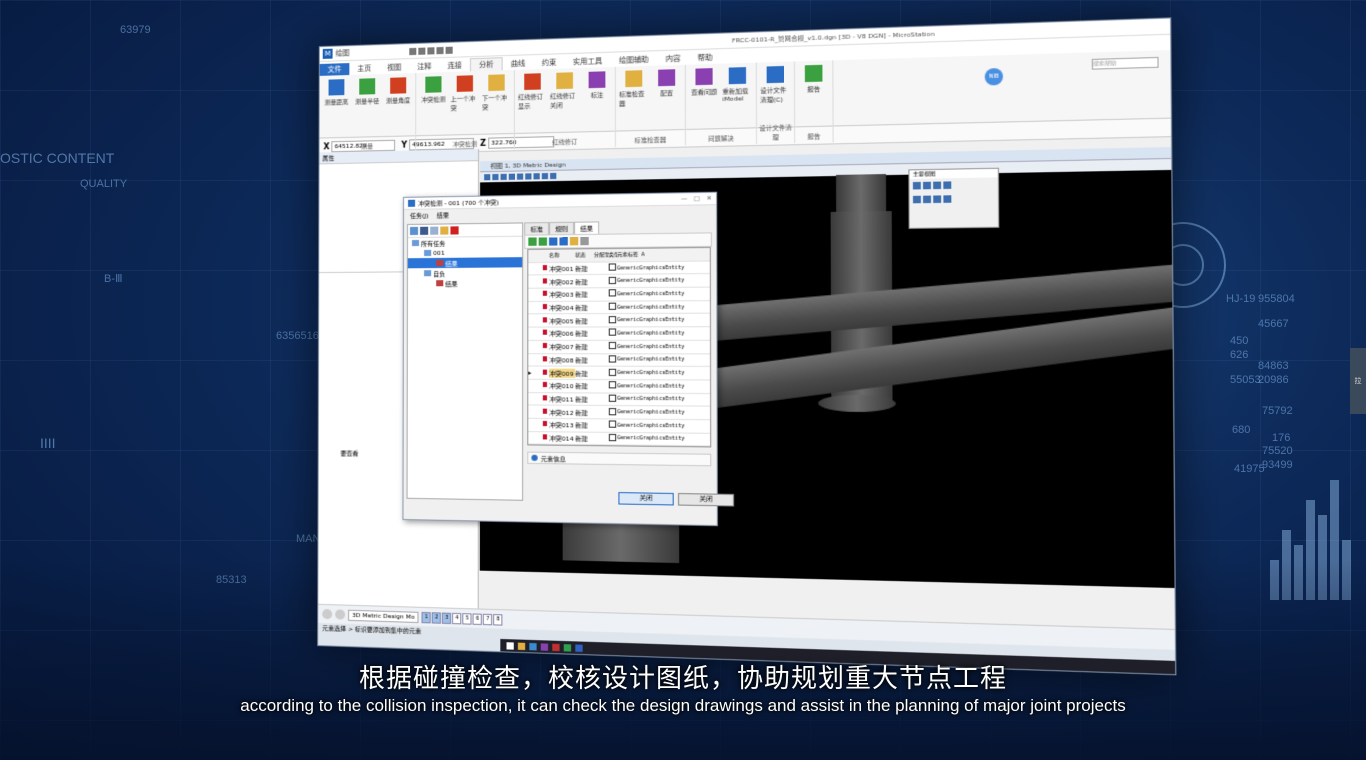 The height and width of the screenshot is (760, 1366). What do you see at coordinates (562, 228) in the screenshot?
I see `results-tab: 规则` at bounding box center [562, 228].